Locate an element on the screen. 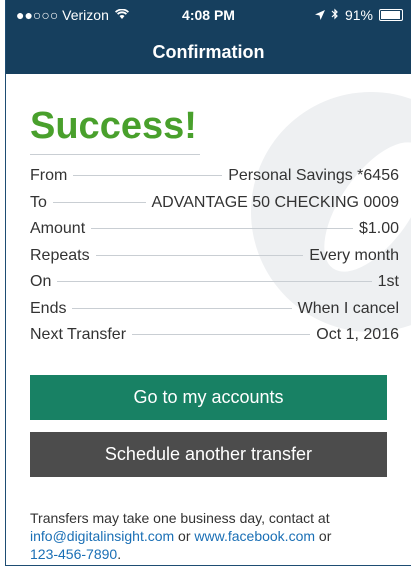 The width and height of the screenshot is (411, 567). detail-row-amount: Amount $1.00 is located at coordinates (214, 233).